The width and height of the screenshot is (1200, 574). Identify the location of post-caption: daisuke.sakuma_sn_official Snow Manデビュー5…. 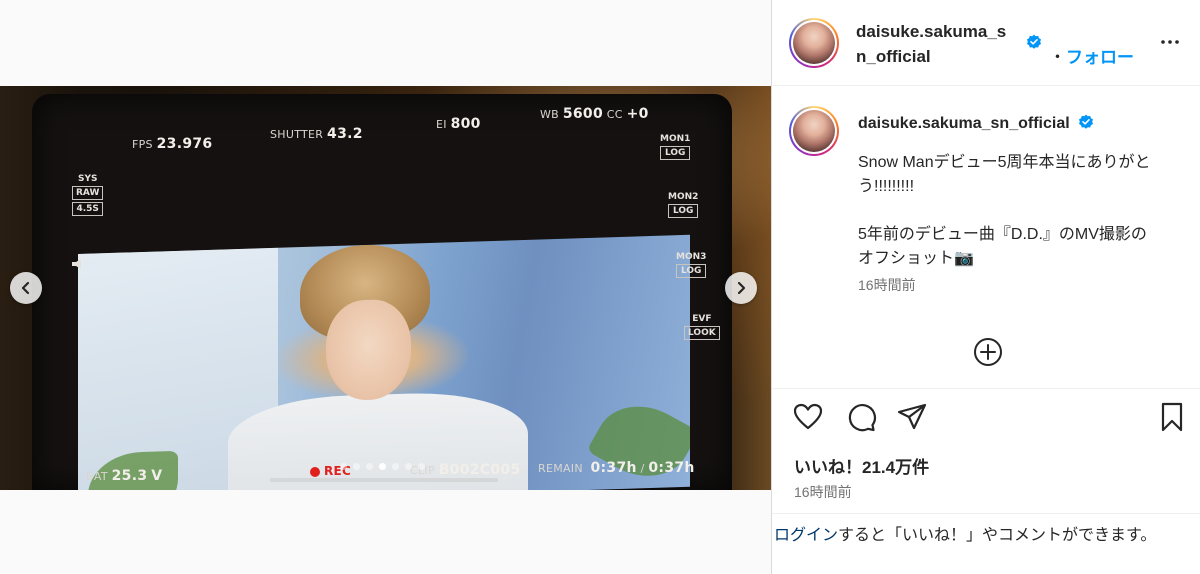
(1018, 204).